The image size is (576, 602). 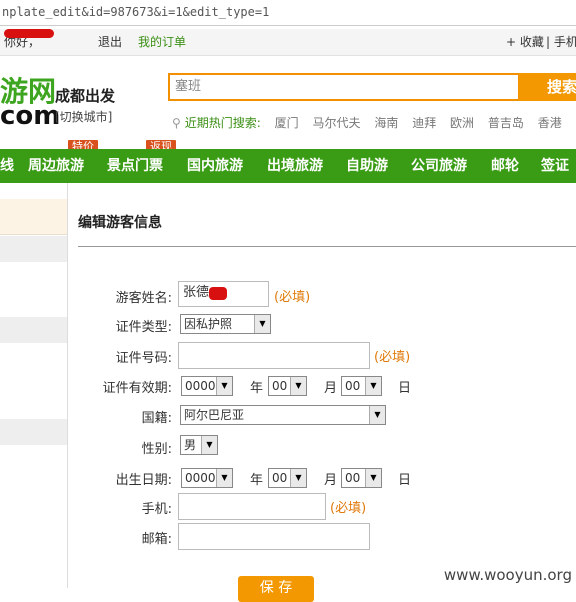 I want to click on hot-city-link: 迪拜, so click(x=424, y=123).